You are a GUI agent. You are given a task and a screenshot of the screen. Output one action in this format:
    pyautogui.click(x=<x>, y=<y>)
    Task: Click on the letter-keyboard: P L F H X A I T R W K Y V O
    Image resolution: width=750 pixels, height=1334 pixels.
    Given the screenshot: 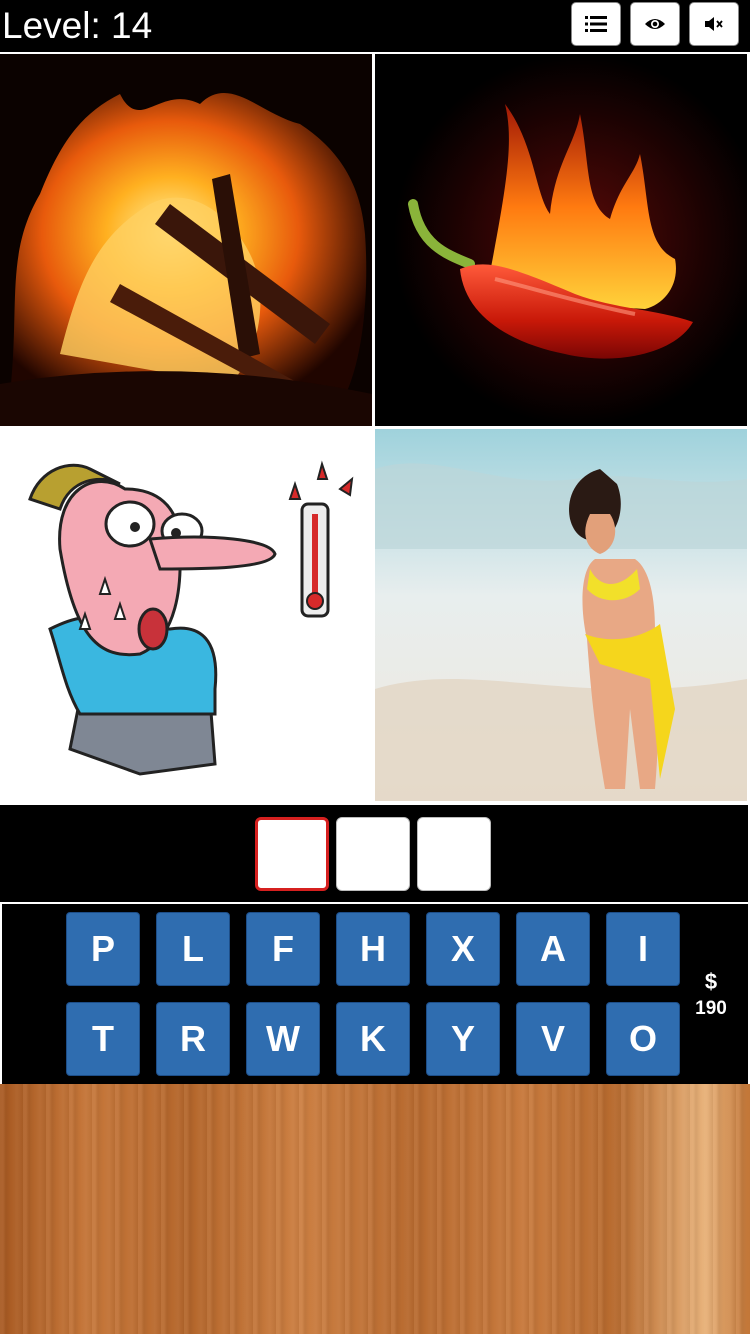 What is the action you would take?
    pyautogui.click(x=375, y=994)
    